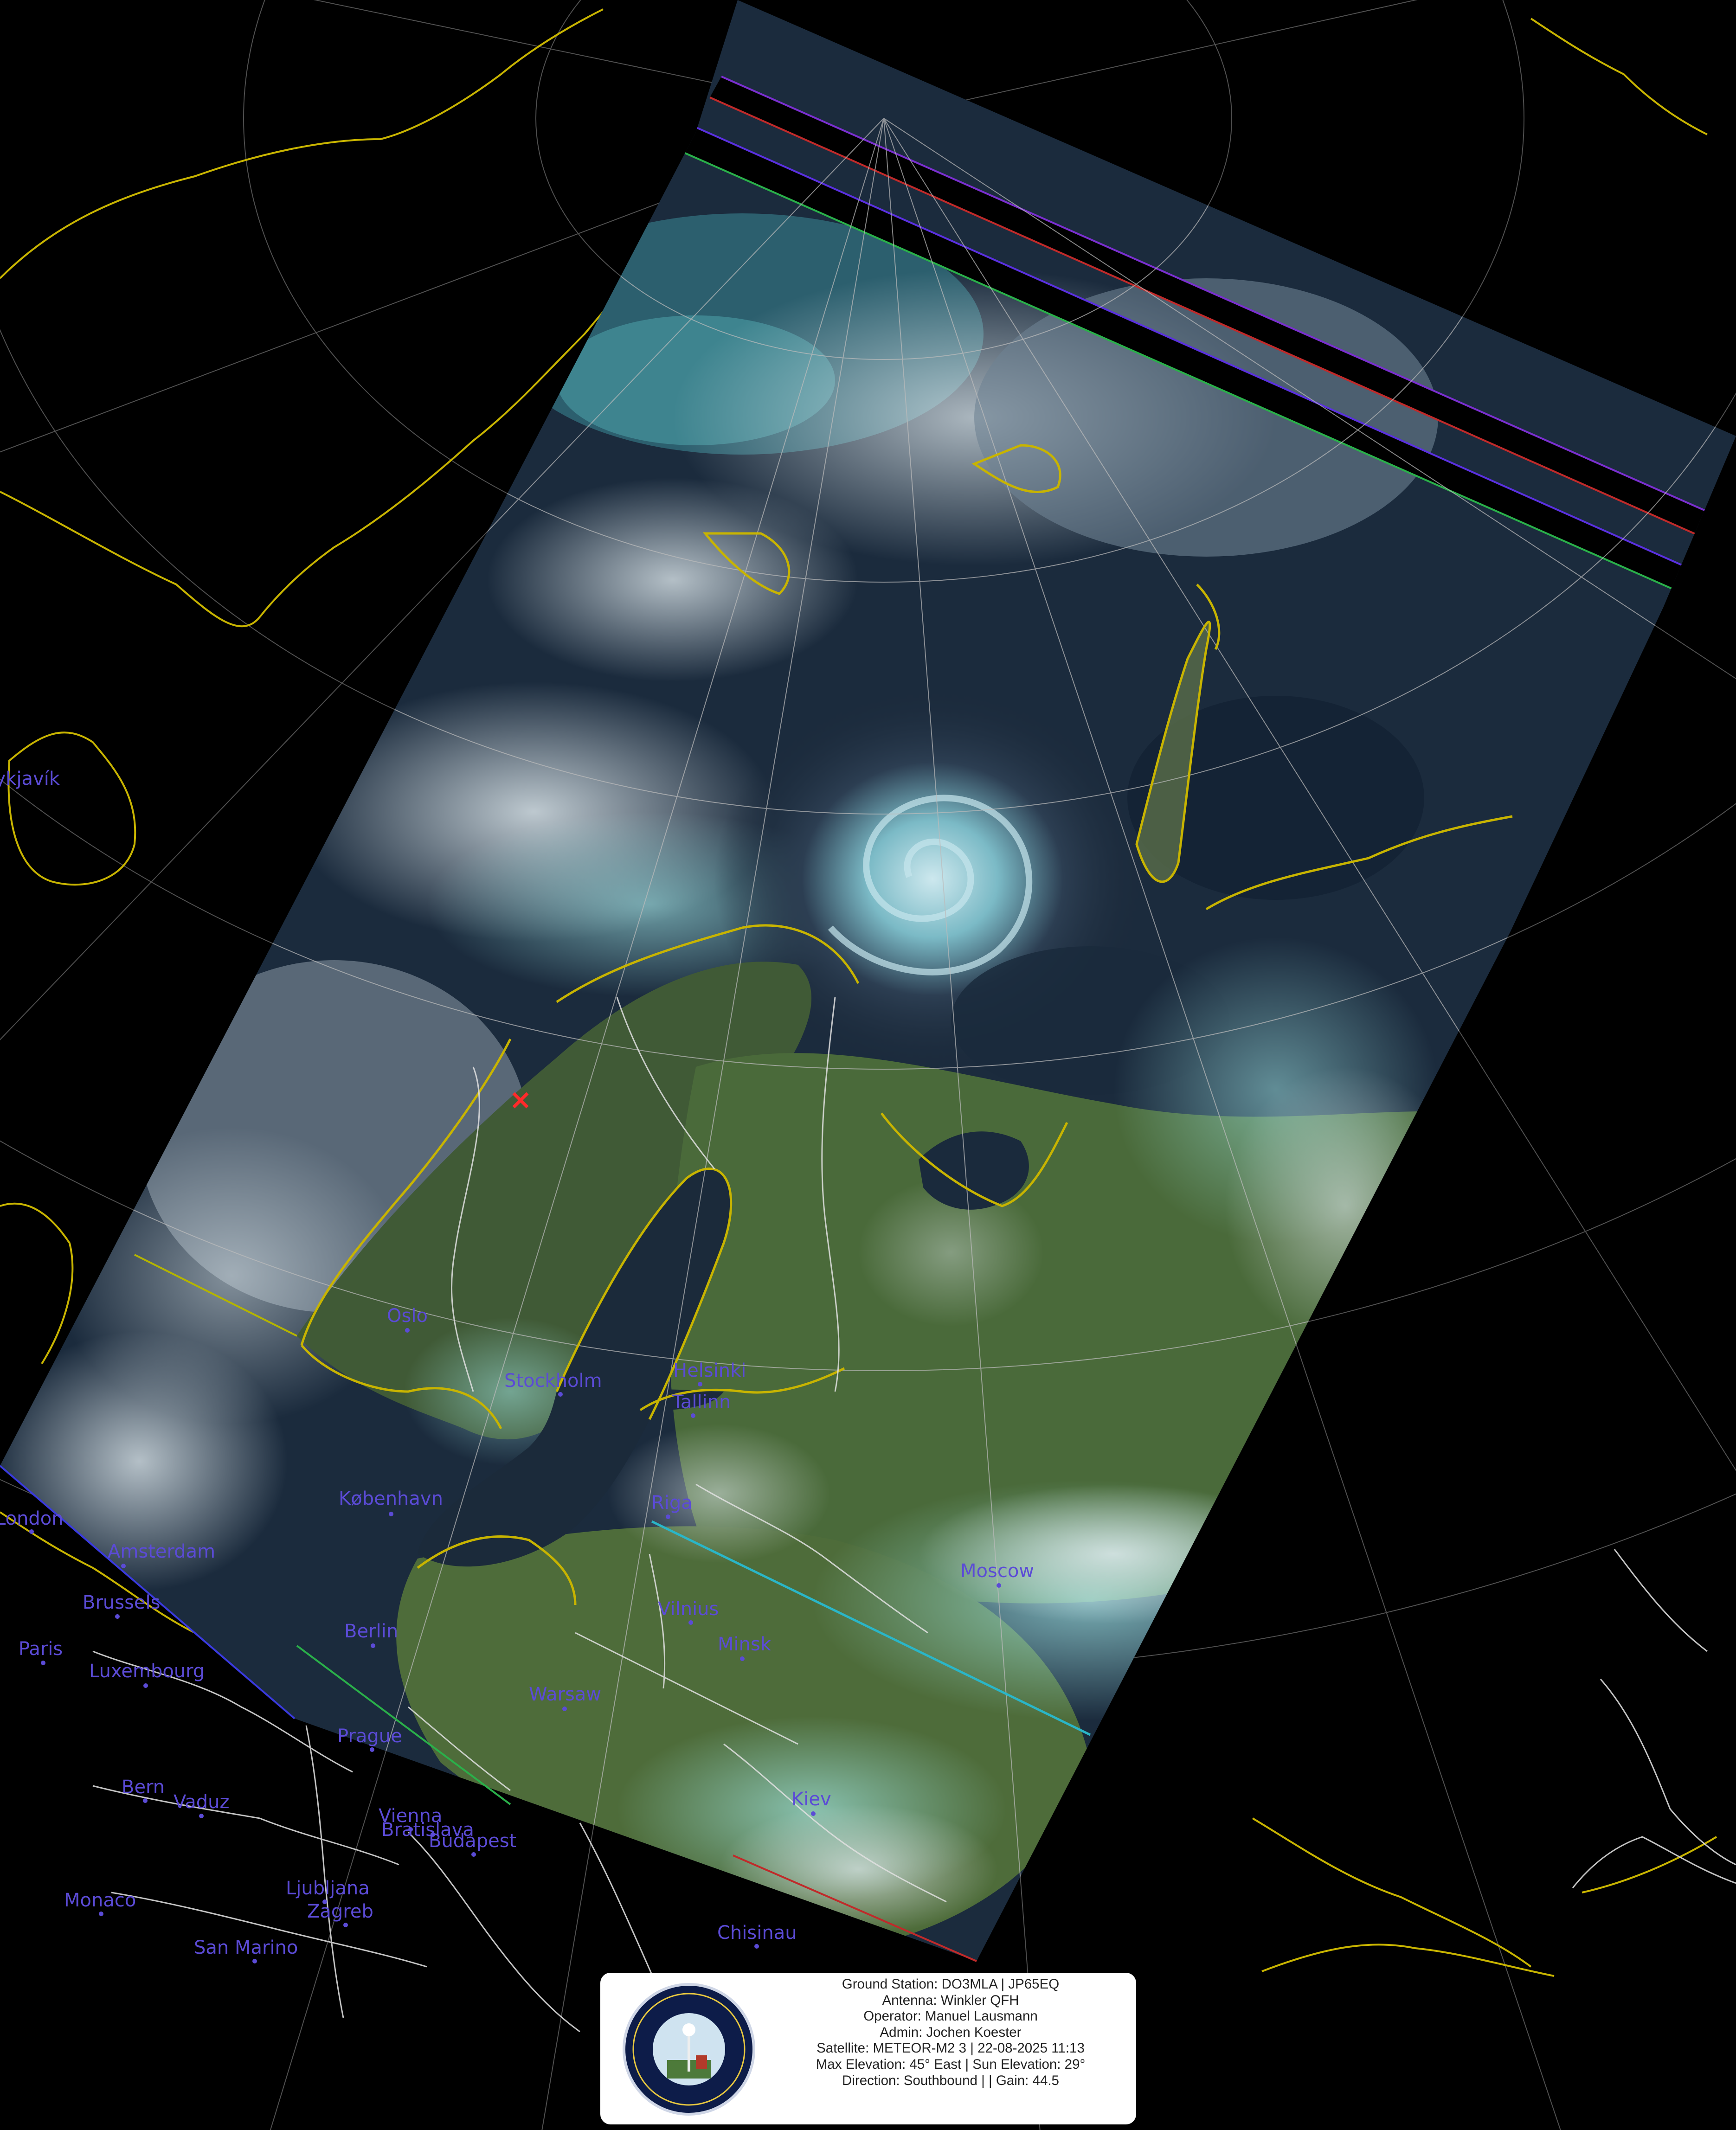 This screenshot has width=1736, height=2130. I want to click on city-dot-berlin, so click(373, 1645).